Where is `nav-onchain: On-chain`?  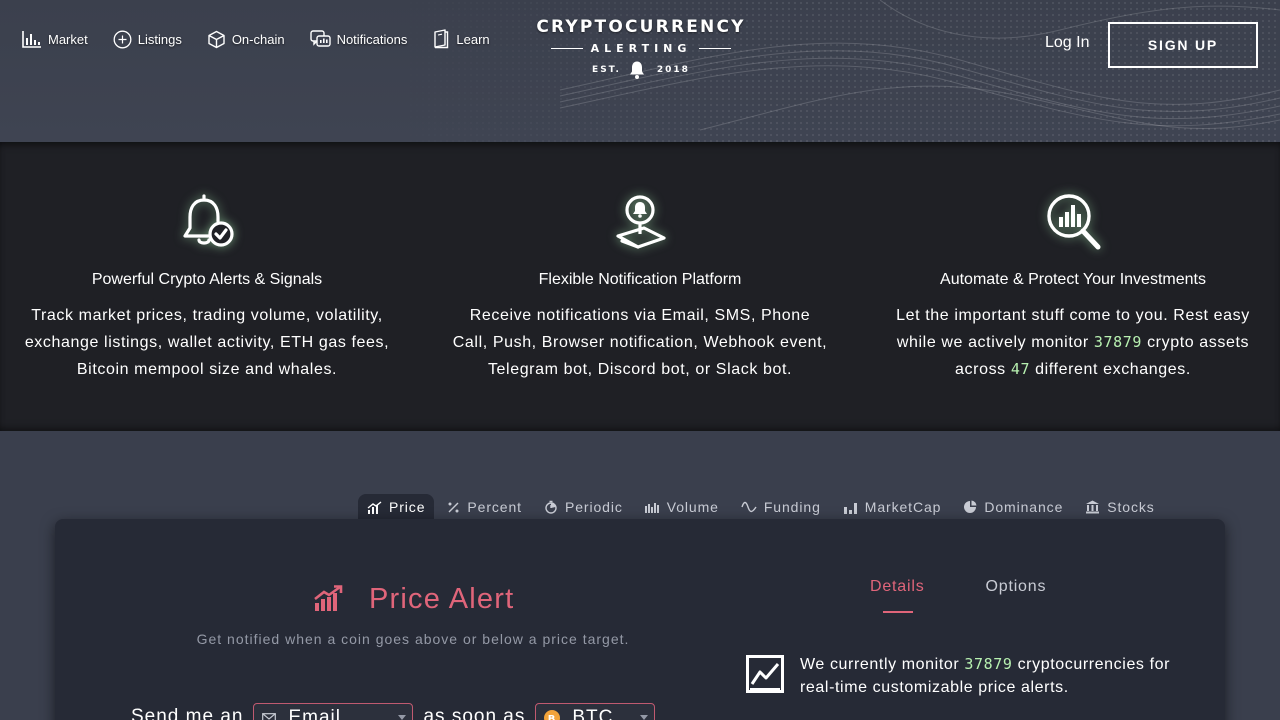 nav-onchain: On-chain is located at coordinates (246, 39).